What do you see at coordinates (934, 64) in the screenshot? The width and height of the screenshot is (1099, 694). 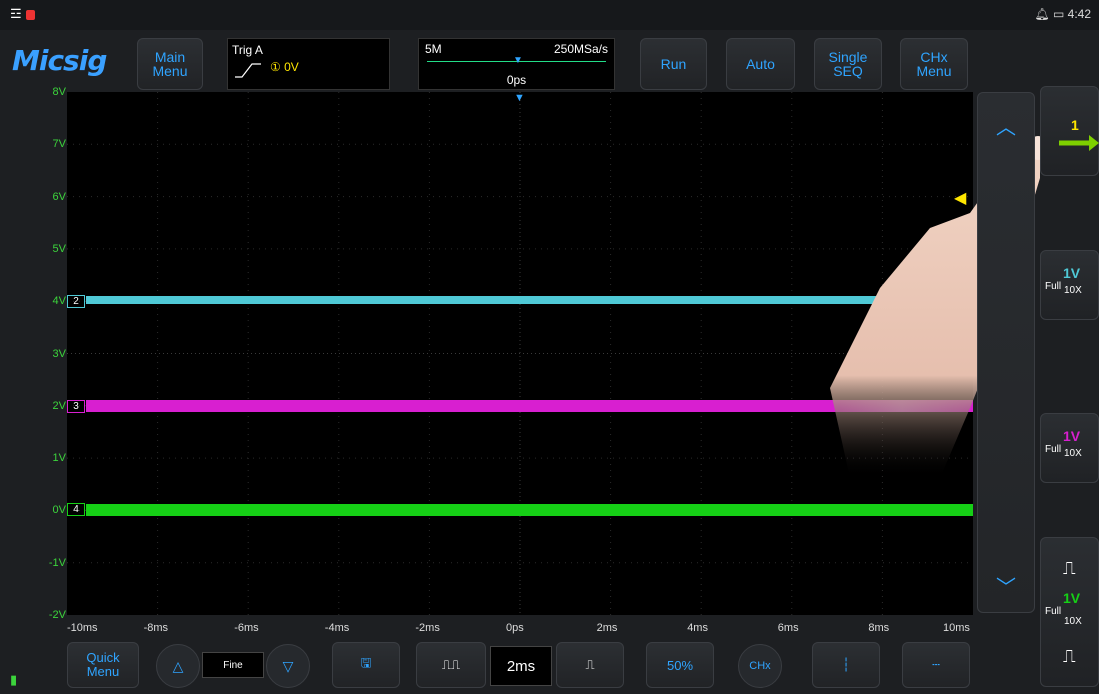 I see `chx-menu-button: CHx Menu` at bounding box center [934, 64].